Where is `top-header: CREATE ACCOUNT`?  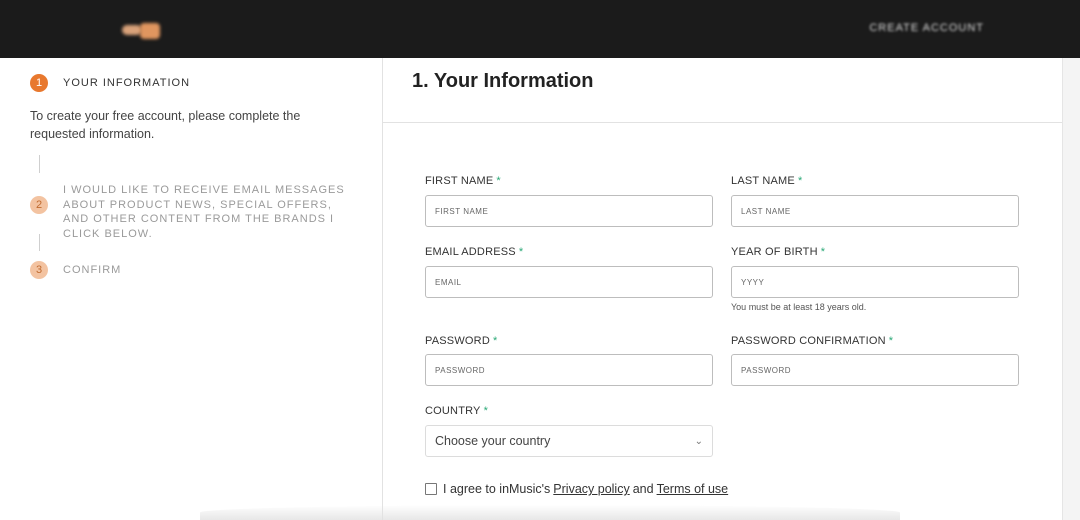
top-header: CREATE ACCOUNT is located at coordinates (540, 29).